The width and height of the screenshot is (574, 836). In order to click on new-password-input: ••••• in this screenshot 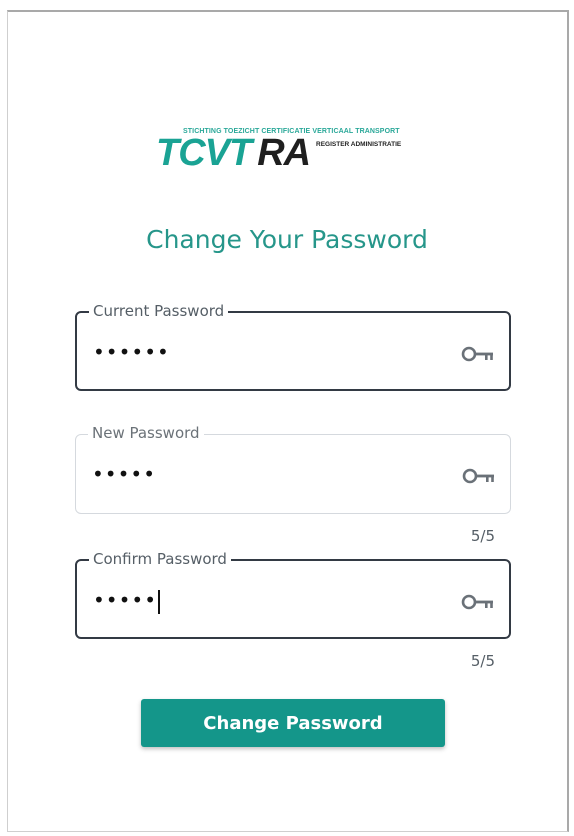, I will do `click(124, 474)`.